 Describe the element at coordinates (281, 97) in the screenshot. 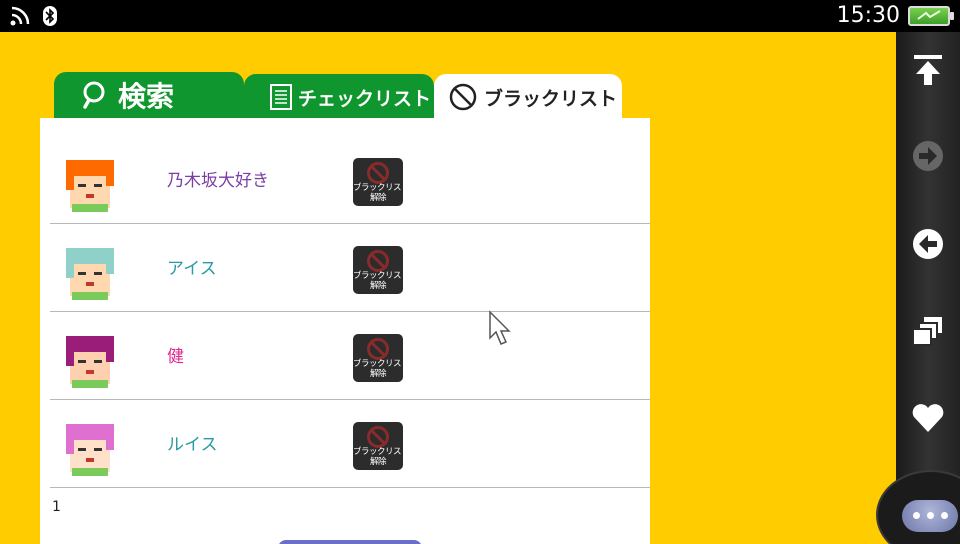

I see `checklist-icon` at that location.